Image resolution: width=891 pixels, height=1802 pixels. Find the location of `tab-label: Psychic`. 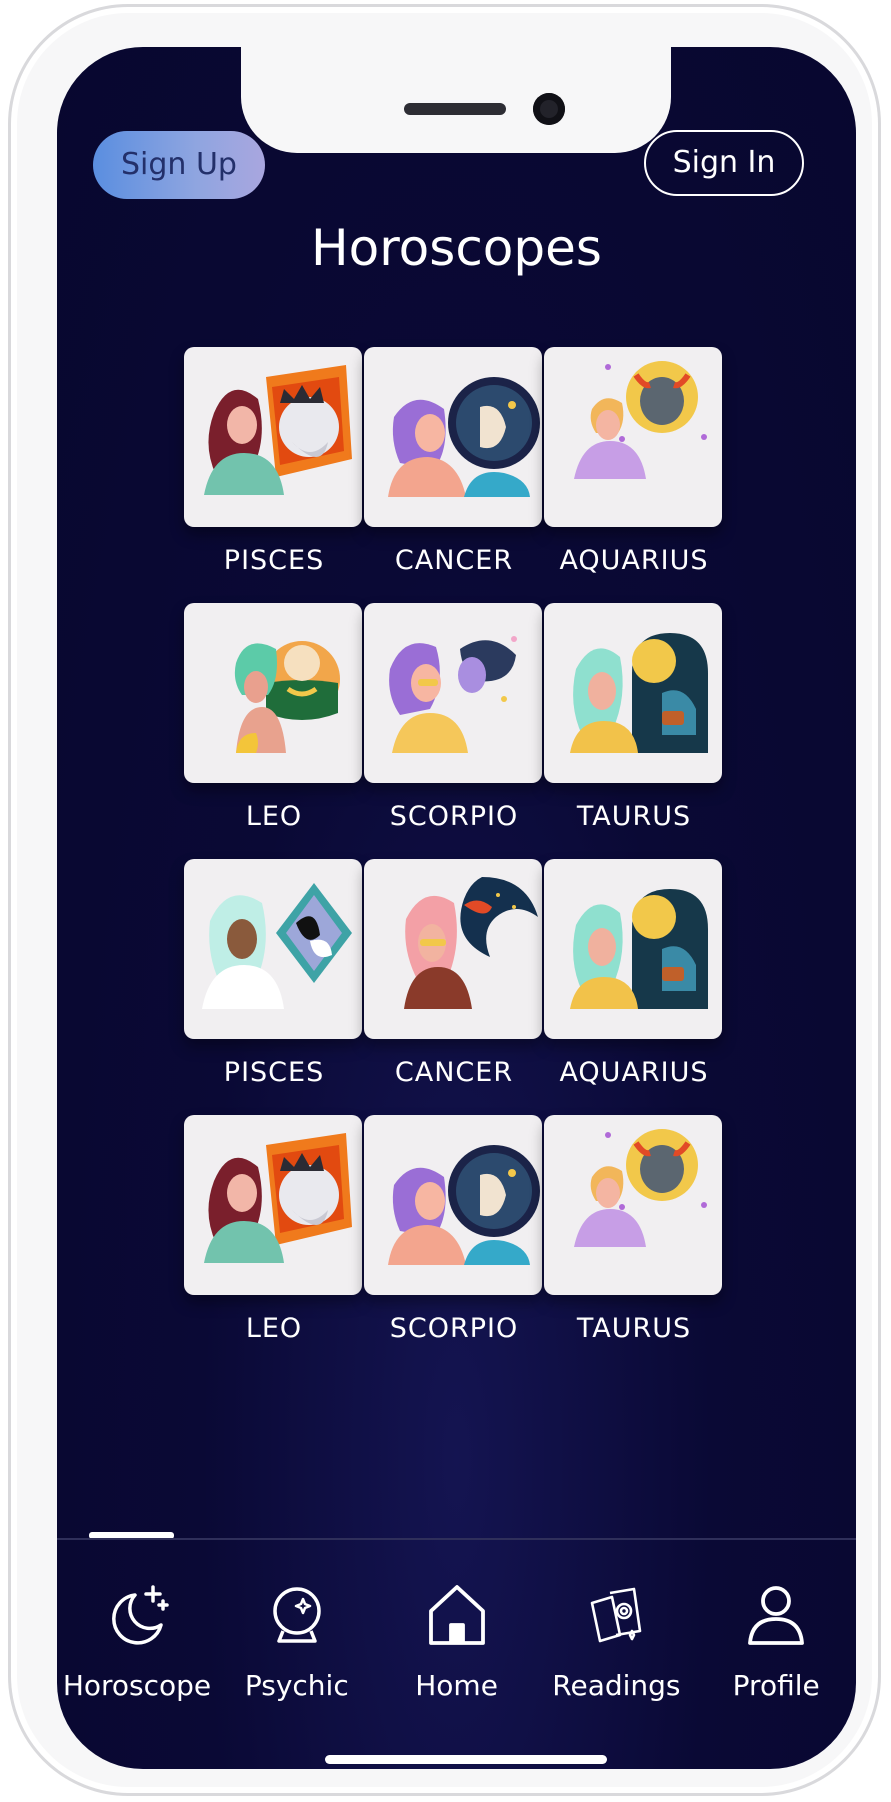

tab-label: Psychic is located at coordinates (296, 1685).